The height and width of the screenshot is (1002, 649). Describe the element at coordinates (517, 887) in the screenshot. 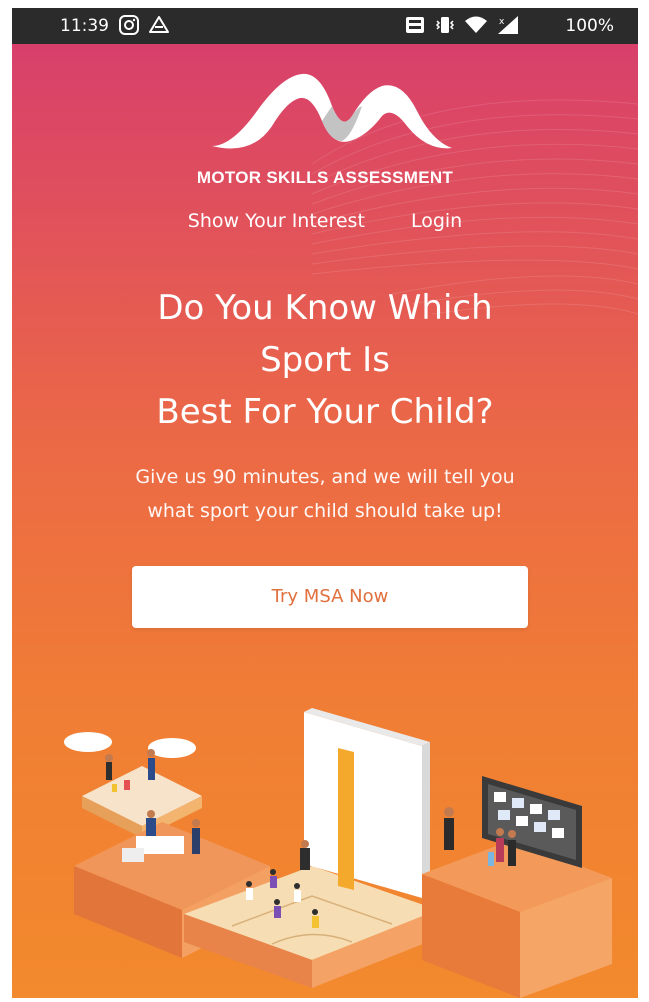

I see `right-platform` at that location.